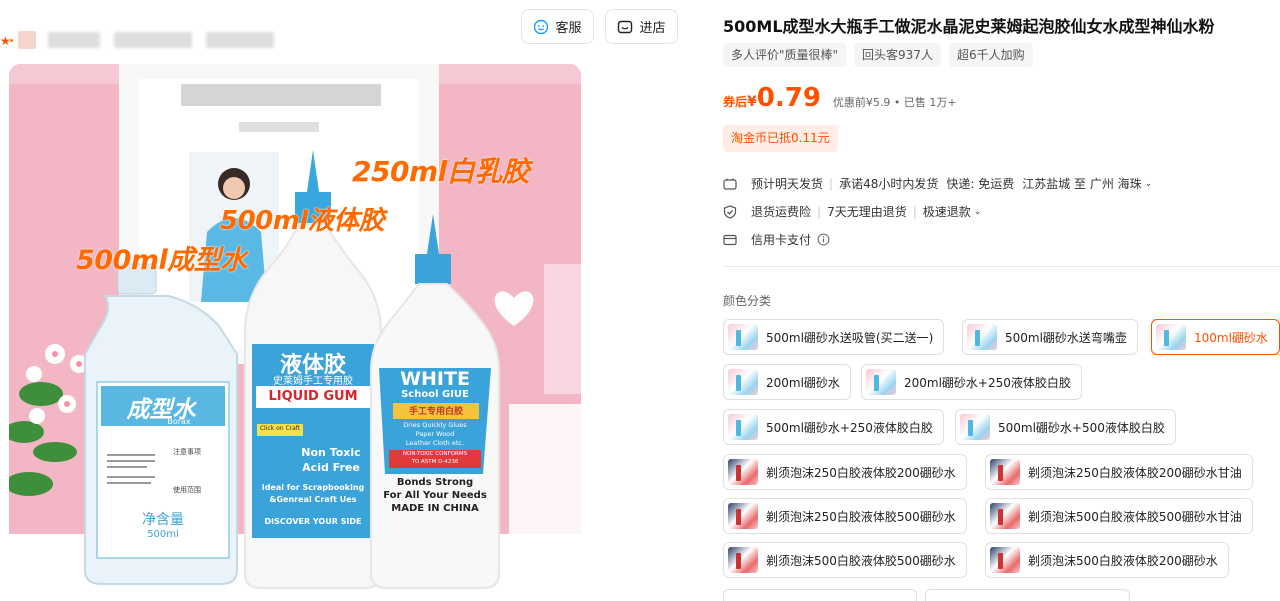 This screenshot has height=601, width=1280. What do you see at coordinates (435, 495) in the screenshot?
I see `bottle3-line7: For All Your Needs` at bounding box center [435, 495].